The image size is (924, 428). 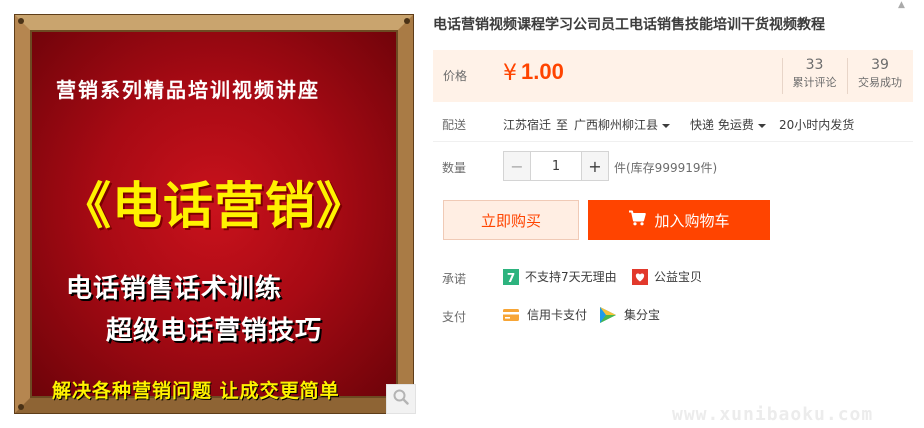 I want to click on search-icon, so click(x=401, y=399).